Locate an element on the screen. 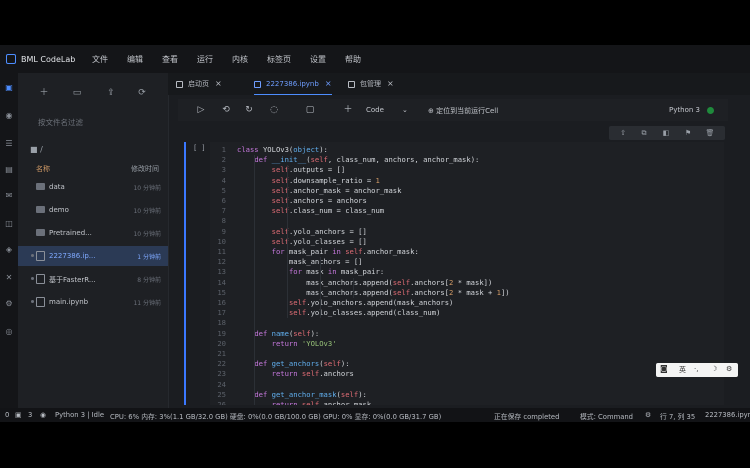 This screenshot has height=468, width=750. file-item: Pretrained... 10 分钟前 is located at coordinates (93, 233).